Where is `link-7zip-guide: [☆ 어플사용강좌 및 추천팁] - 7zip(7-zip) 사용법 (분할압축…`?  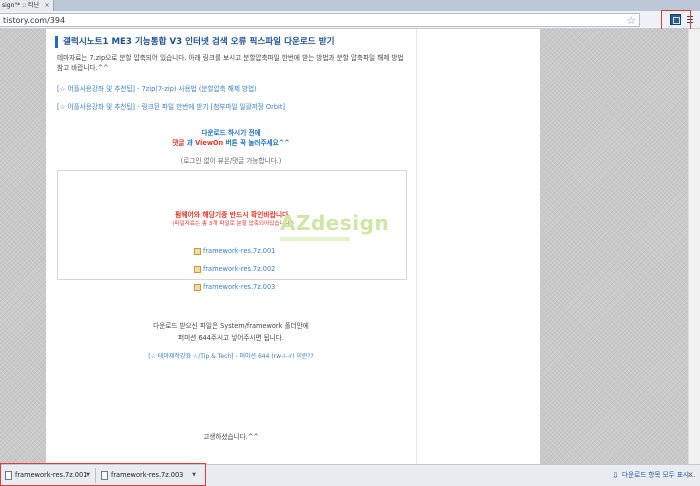
link-7zip-guide: [☆ 어플사용강좌 및 추천팁] - 7zip(7-zip) 사용법 (분할압축… is located at coordinates (157, 88).